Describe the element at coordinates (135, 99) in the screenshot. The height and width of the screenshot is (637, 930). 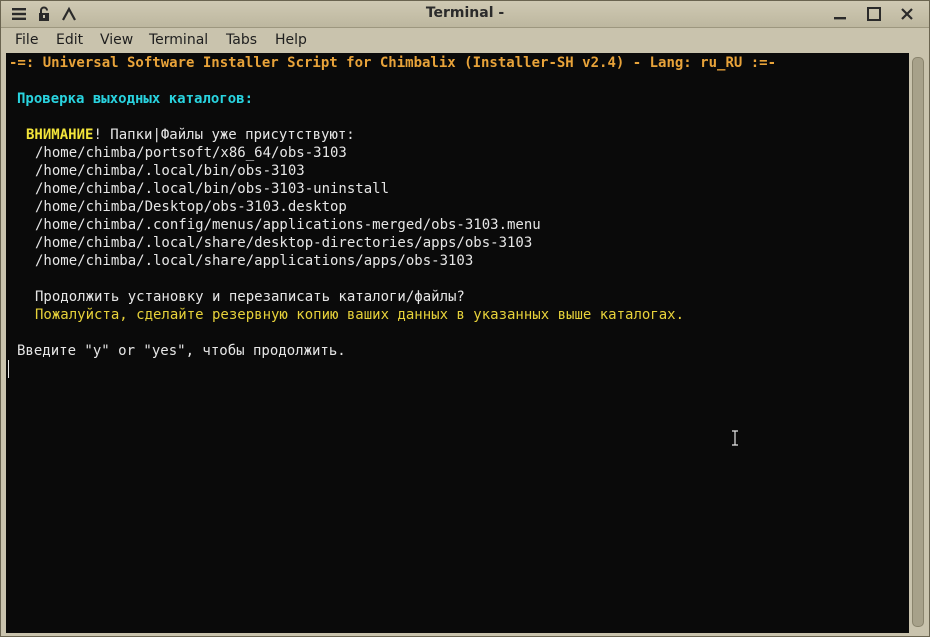
I see `section-title: Проверка выходных каталогов:` at that location.